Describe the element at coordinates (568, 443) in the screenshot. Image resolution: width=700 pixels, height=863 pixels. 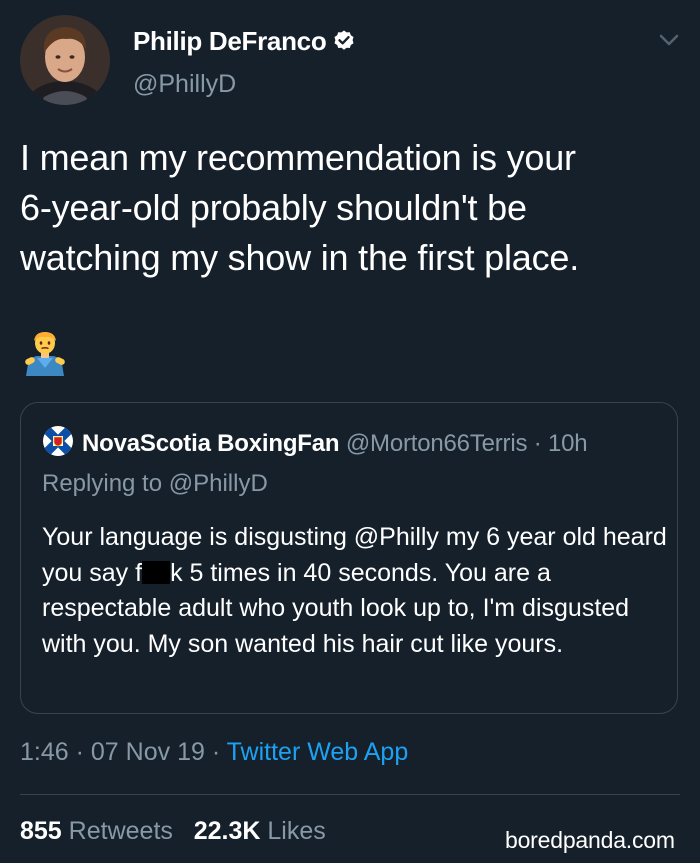
I see `quoted-timestamp: 10h` at that location.